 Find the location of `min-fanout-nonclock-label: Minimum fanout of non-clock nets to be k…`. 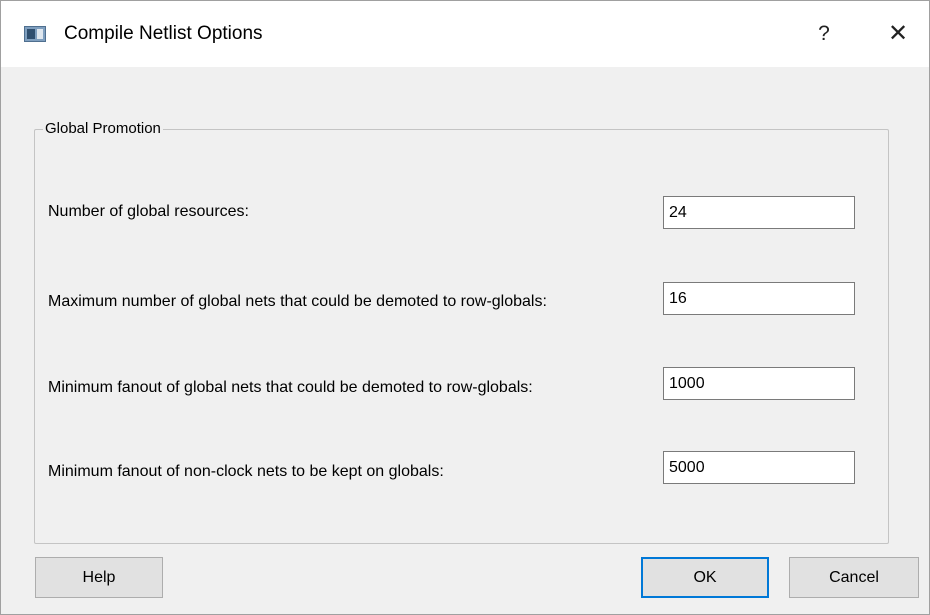

min-fanout-nonclock-label: Minimum fanout of non-clock nets to be k… is located at coordinates (246, 471).